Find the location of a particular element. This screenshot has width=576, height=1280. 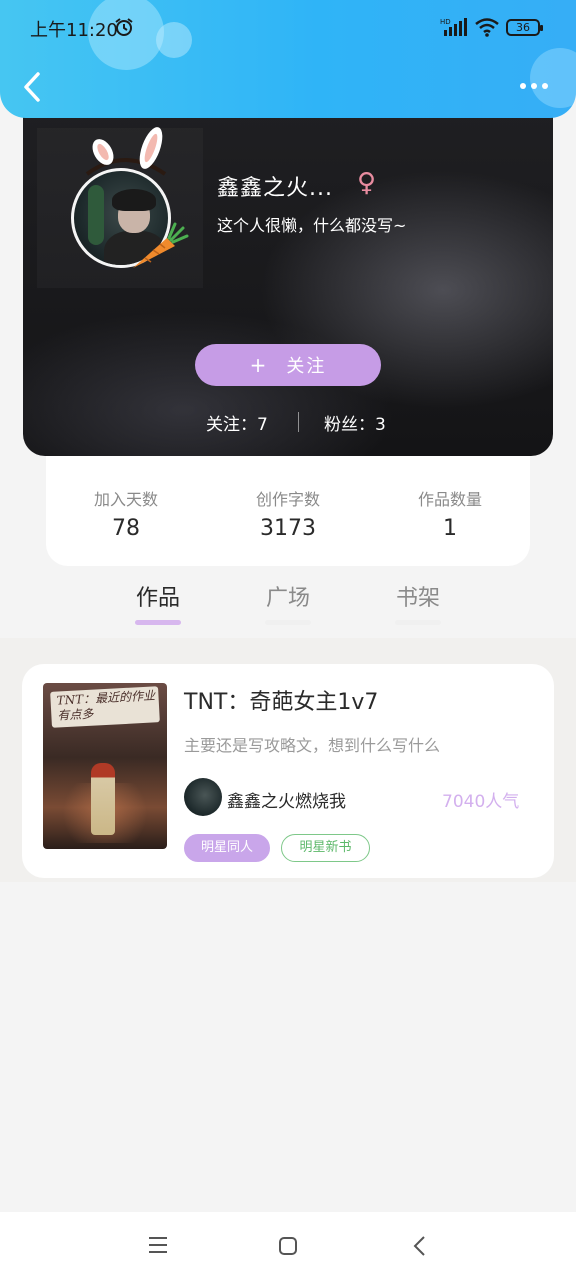

tab-label: 作品 is located at coordinates (157, 598).